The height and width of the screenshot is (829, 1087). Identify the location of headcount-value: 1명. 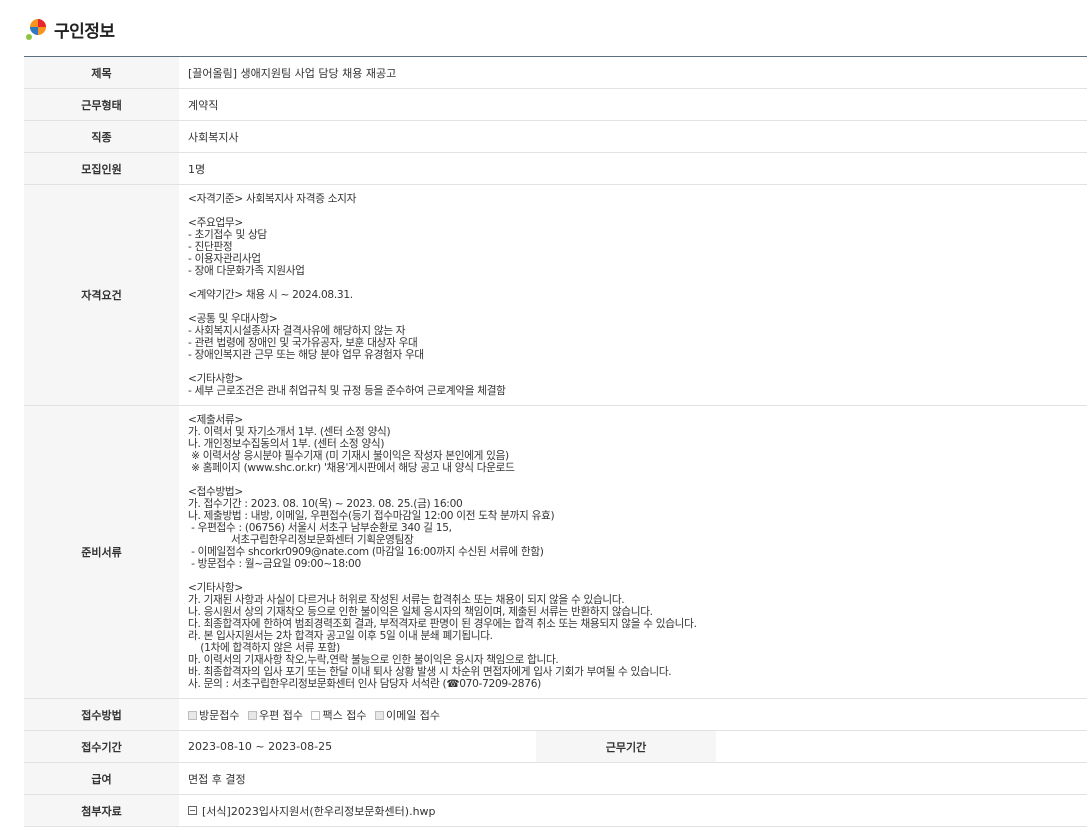
(633, 168).